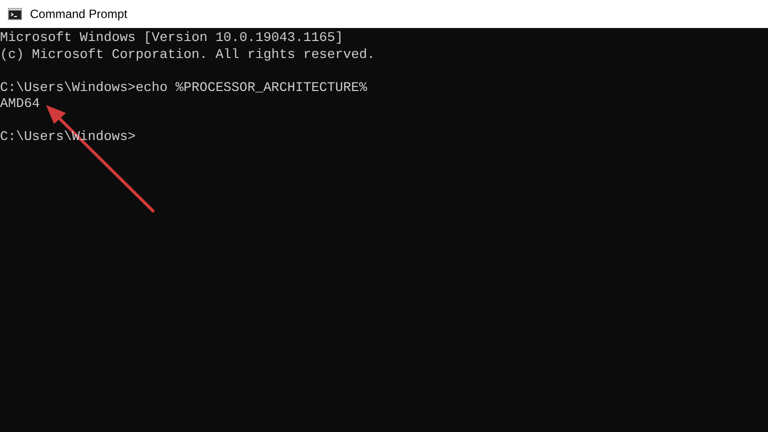 The height and width of the screenshot is (432, 768). Describe the element at coordinates (79, 14) in the screenshot. I see `window-title: Command Prompt` at that location.